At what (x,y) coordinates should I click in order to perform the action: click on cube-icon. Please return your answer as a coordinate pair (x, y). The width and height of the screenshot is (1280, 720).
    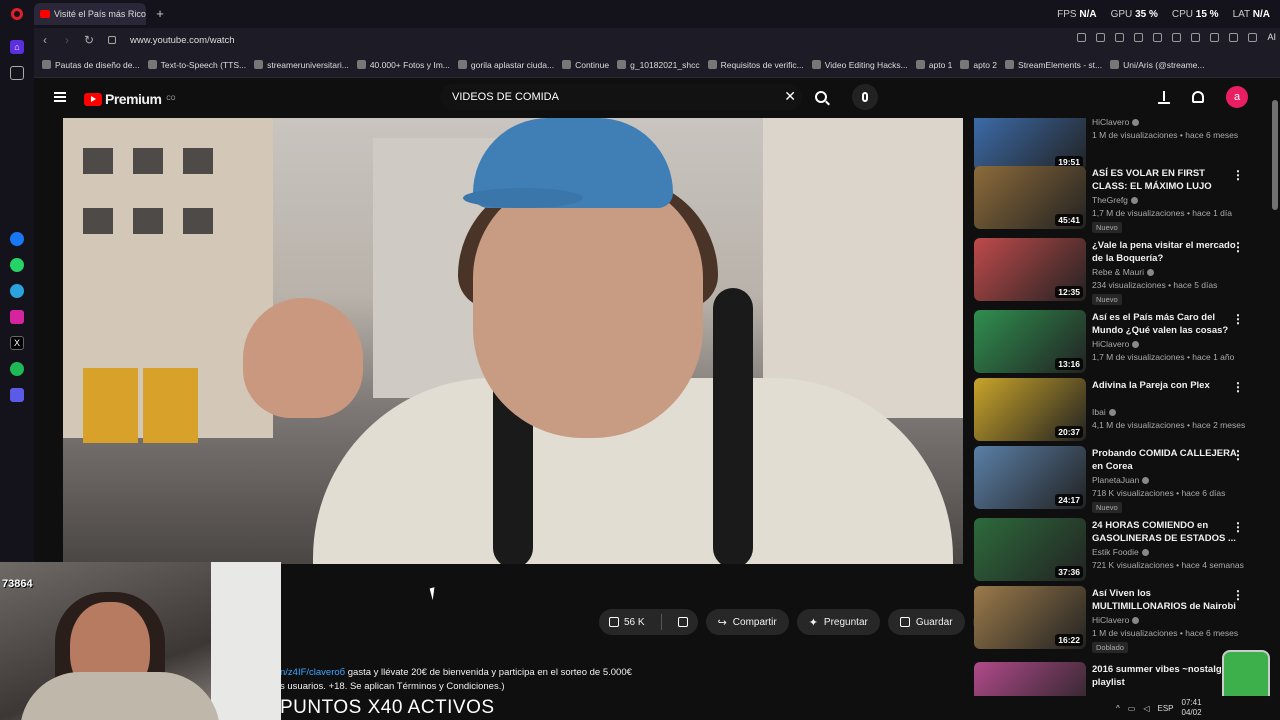
    Looking at the image, I should click on (1253, 37).